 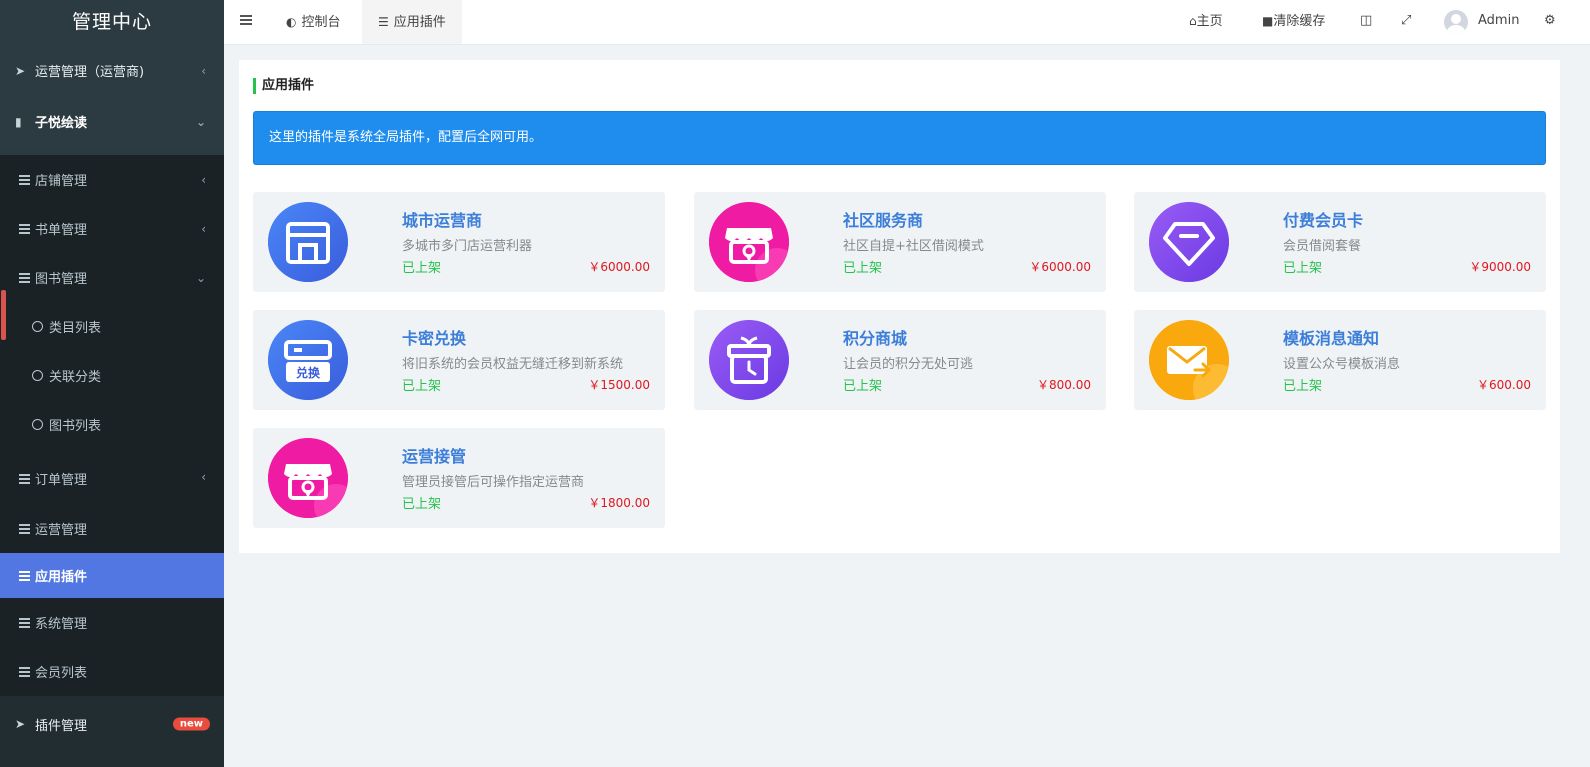 What do you see at coordinates (913, 246) in the screenshot?
I see `plugin-desc: 社区自提+社区借阅模式` at bounding box center [913, 246].